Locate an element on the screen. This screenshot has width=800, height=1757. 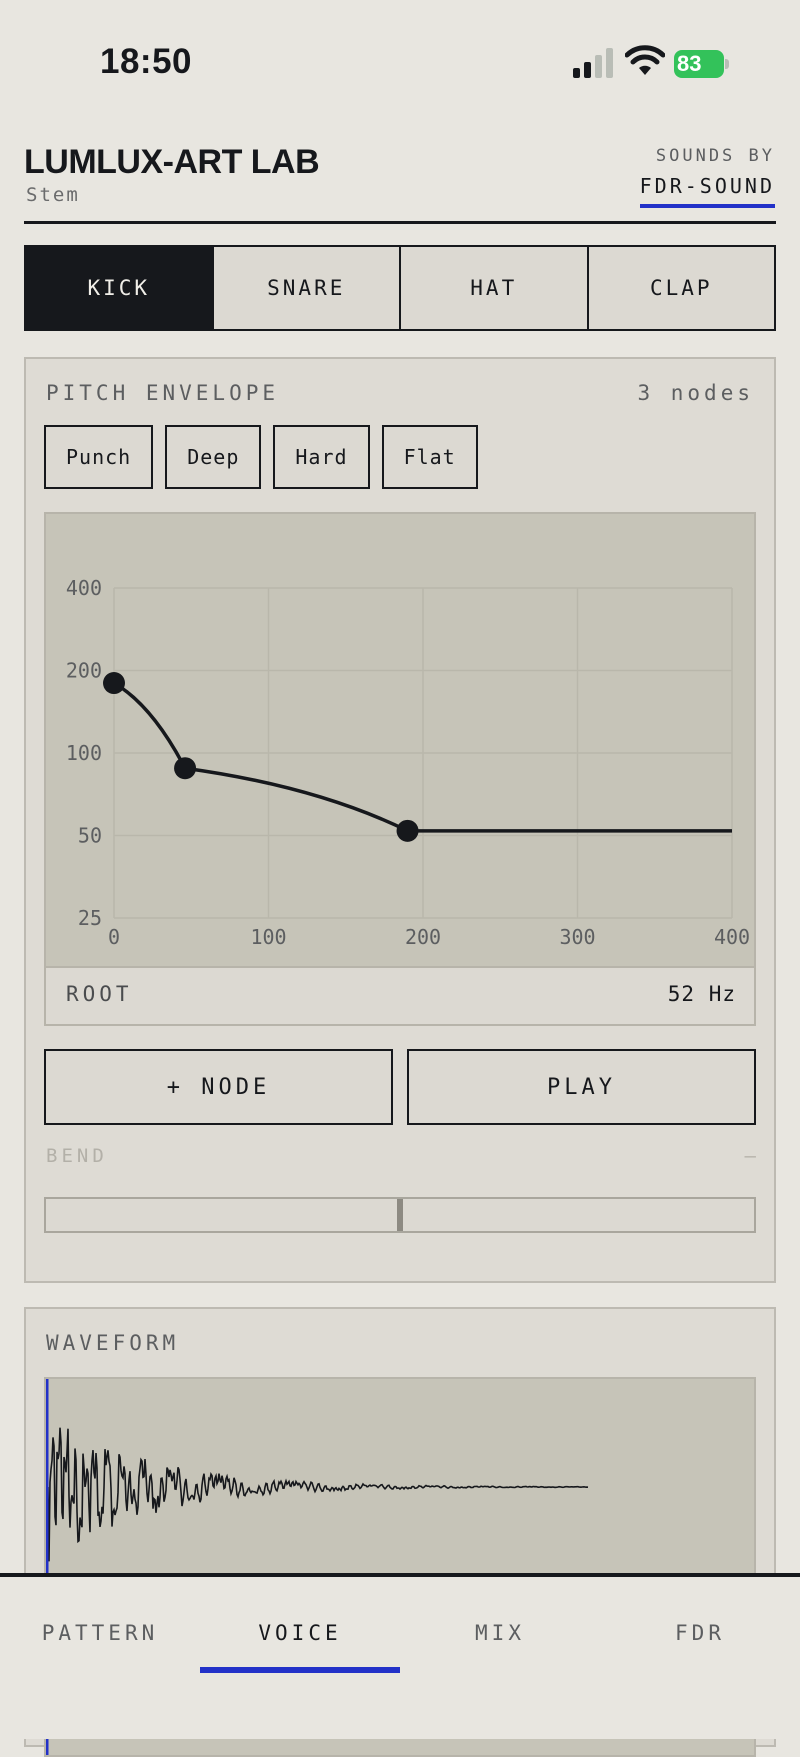
nav-pattern: PATTERN is located at coordinates (100, 1658).